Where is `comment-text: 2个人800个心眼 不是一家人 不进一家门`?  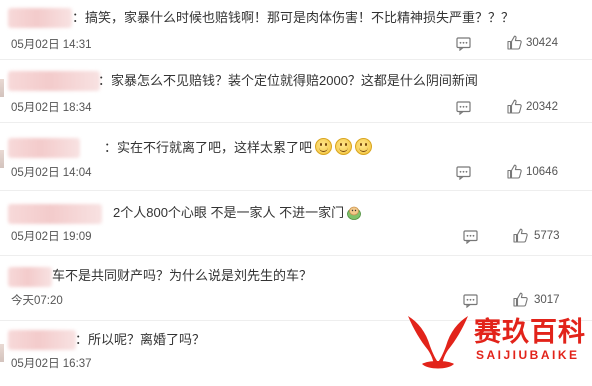 comment-text: 2个人800个心眼 不是一家人 不进一家门 is located at coordinates (237, 213).